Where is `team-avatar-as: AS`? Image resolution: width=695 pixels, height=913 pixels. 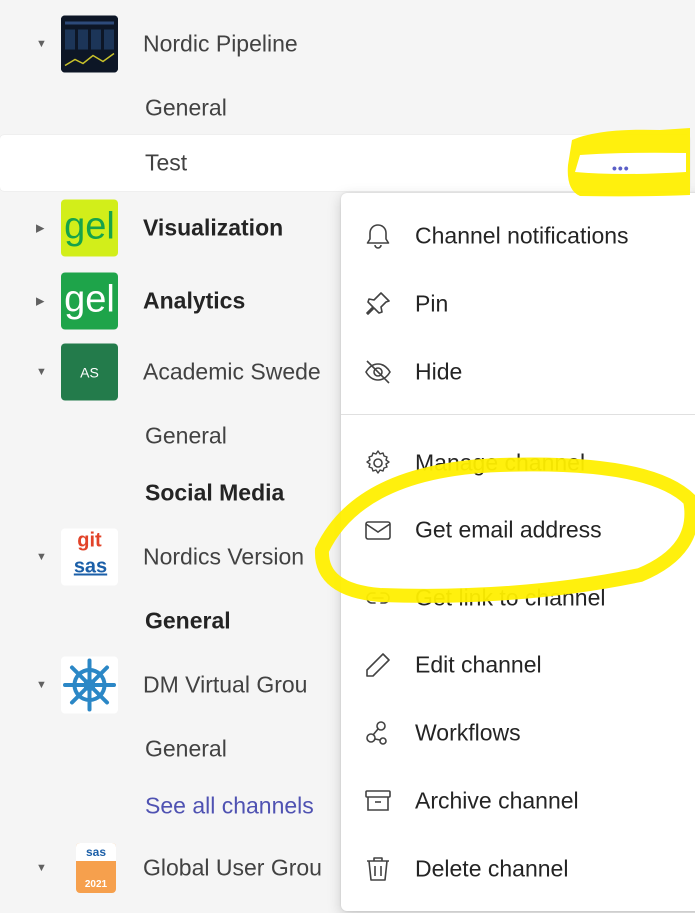
team-avatar-as: AS is located at coordinates (89, 372).